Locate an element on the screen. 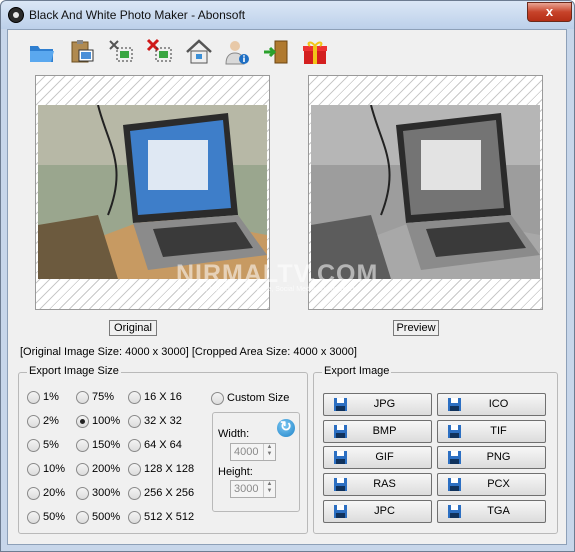 Image resolution: width=575 pixels, height=552 pixels. height-stepper: 3000 ▲ ▼ is located at coordinates (253, 489).